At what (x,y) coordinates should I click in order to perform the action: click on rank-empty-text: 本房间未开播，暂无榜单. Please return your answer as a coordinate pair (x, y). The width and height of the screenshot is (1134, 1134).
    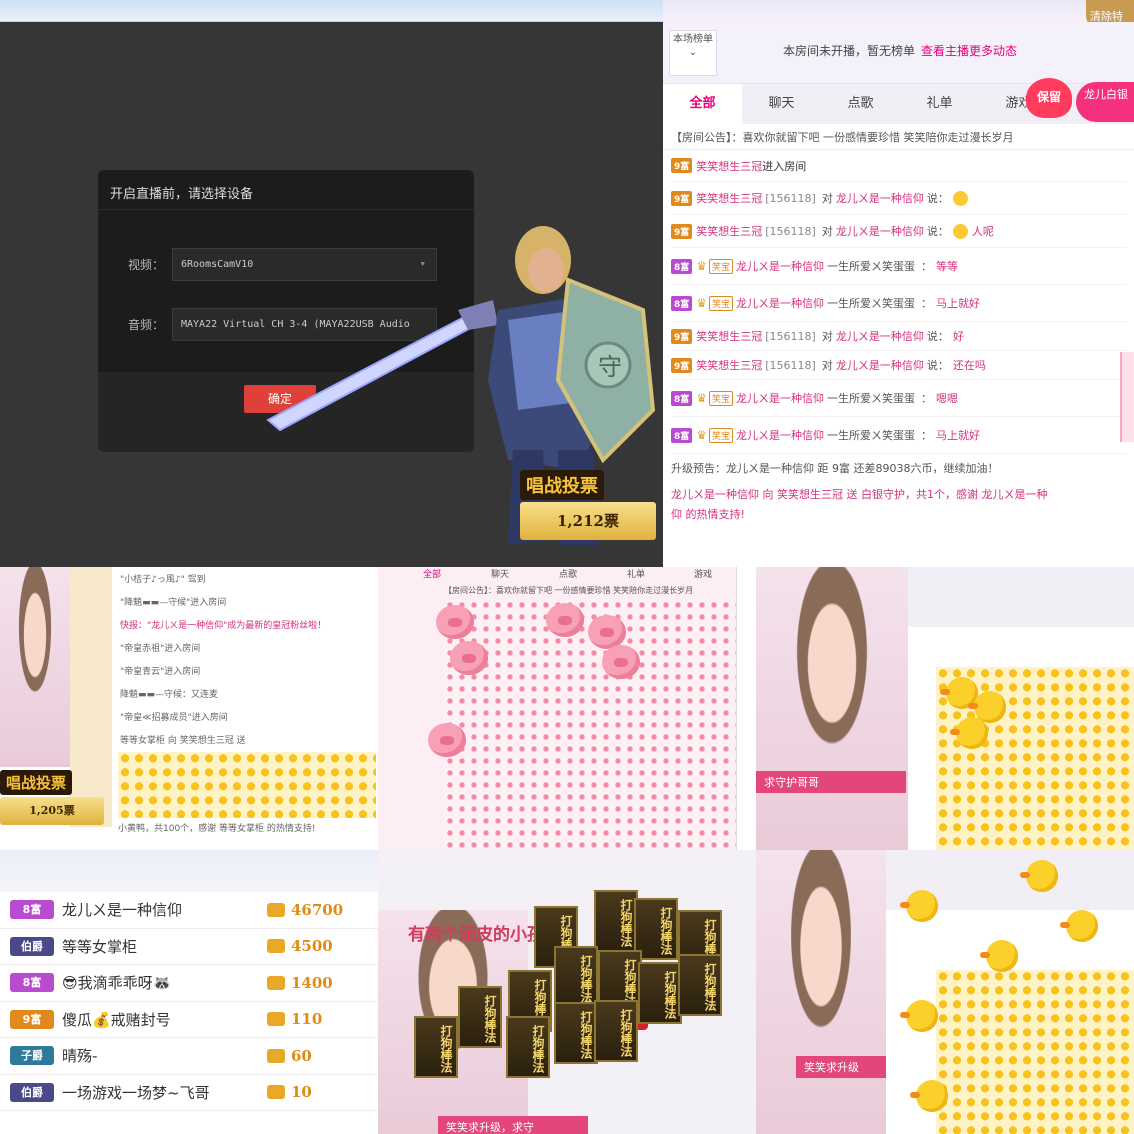
    Looking at the image, I should click on (849, 51).